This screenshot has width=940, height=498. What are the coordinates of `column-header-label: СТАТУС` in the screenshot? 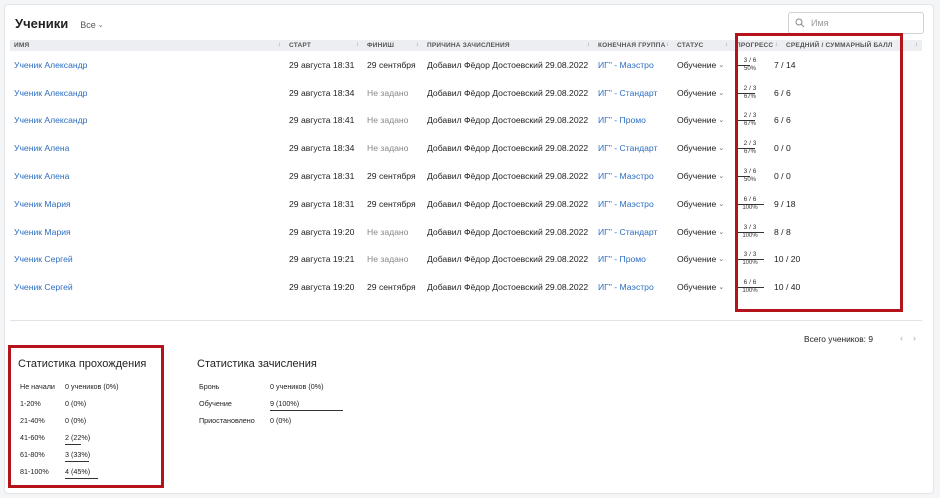 It's located at (690, 45).